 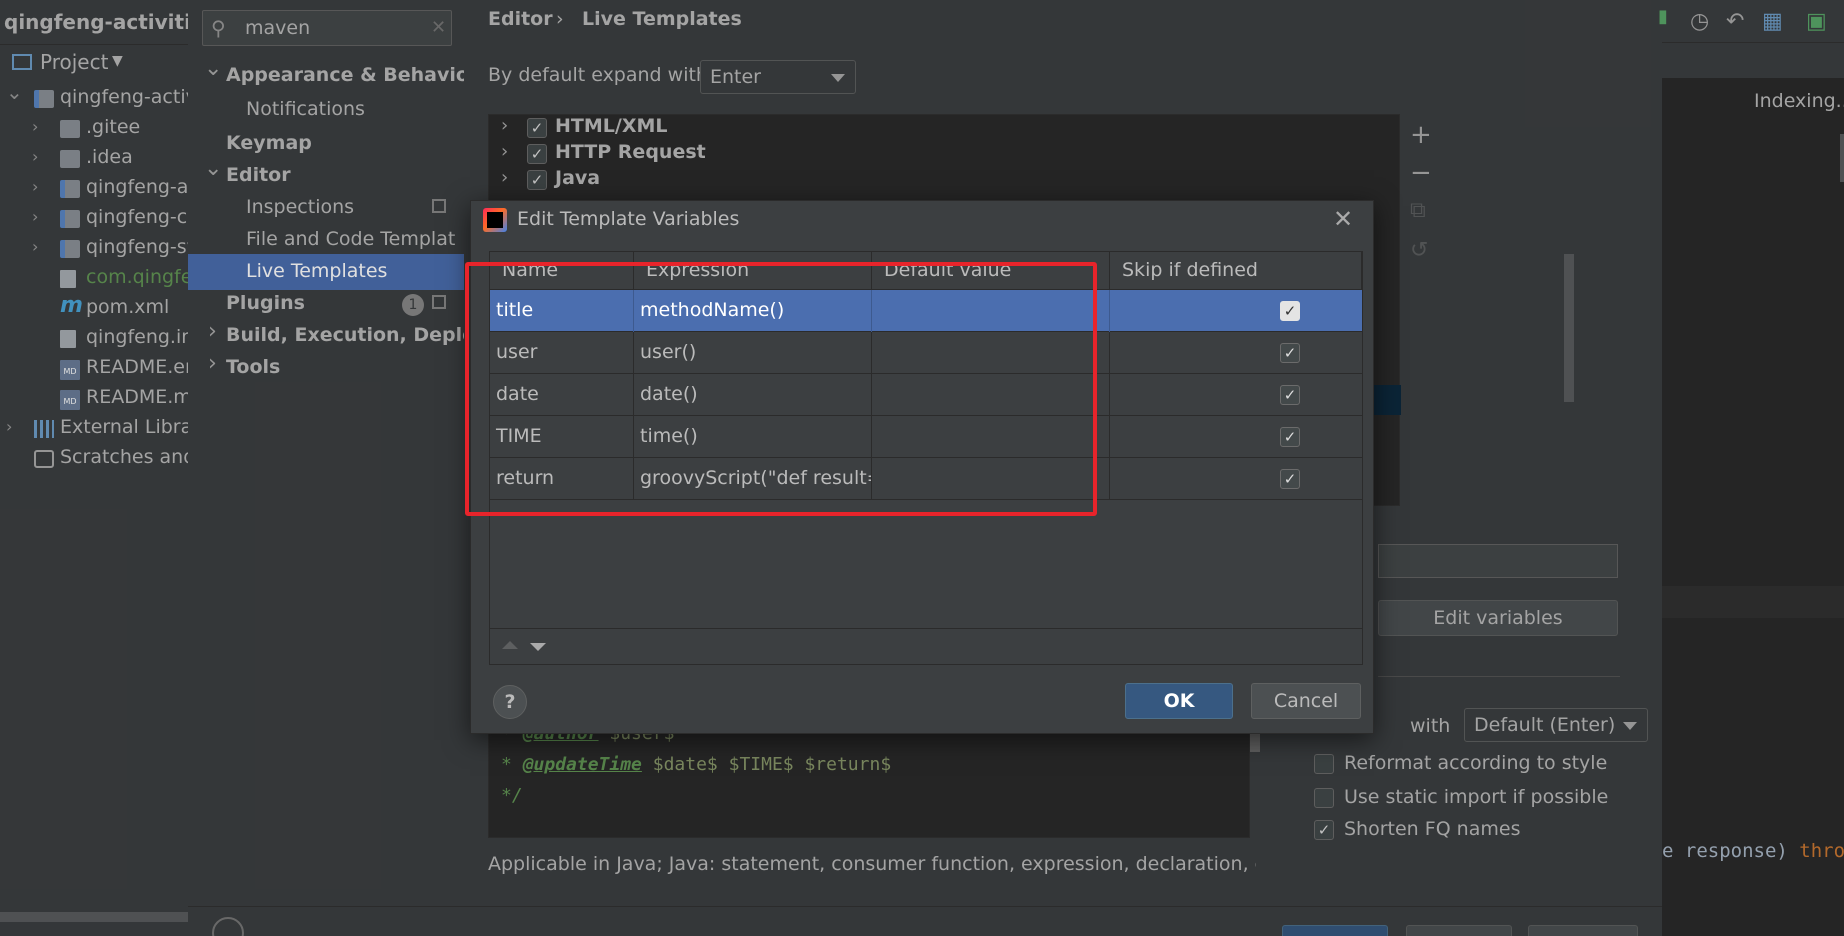 I want to click on variable-row: title methodName() ✓, so click(x=926, y=311).